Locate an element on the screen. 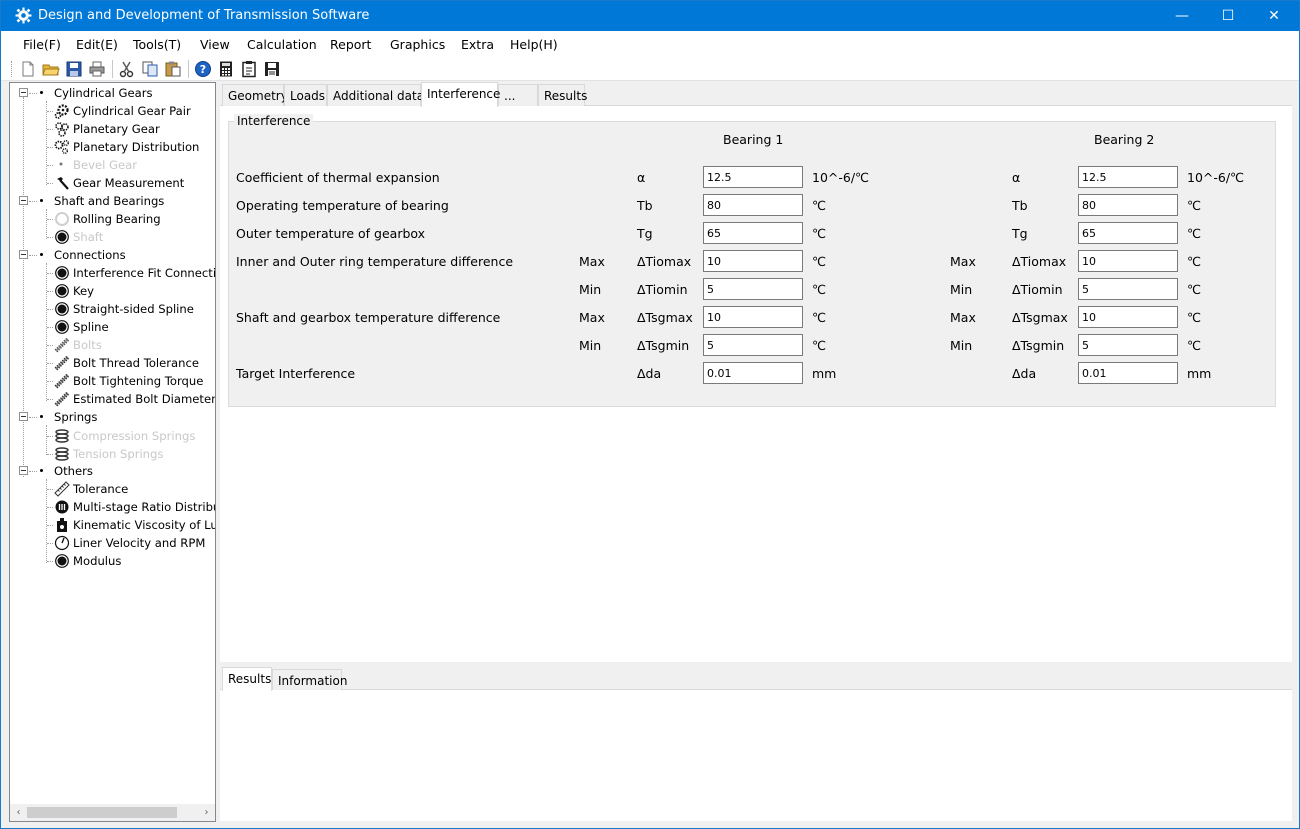 Image resolution: width=1300 pixels, height=829 pixels. tiomin-bearing1-input is located at coordinates (753, 289).